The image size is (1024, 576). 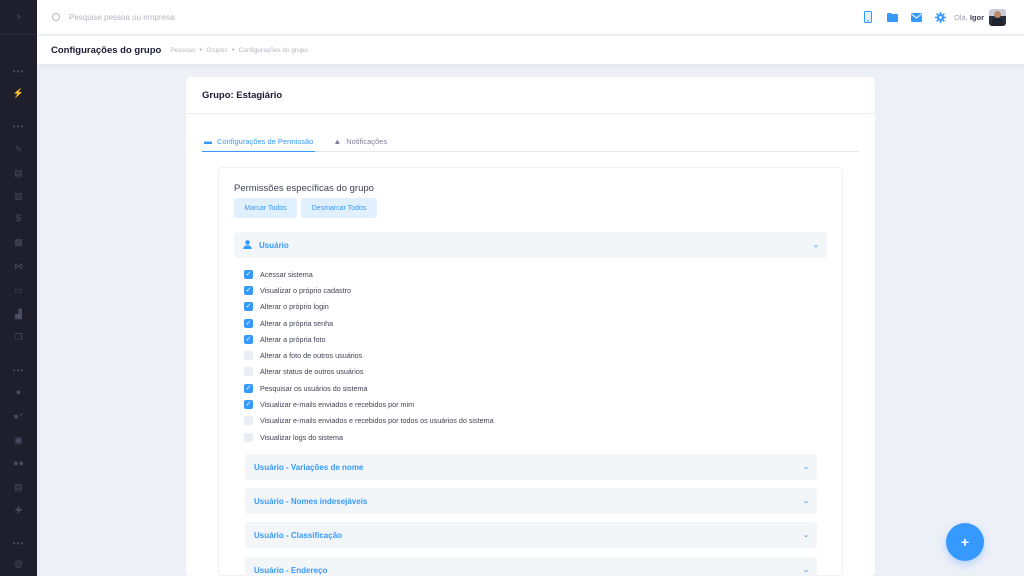 I want to click on list-icon: ▤, so click(x=18, y=487).